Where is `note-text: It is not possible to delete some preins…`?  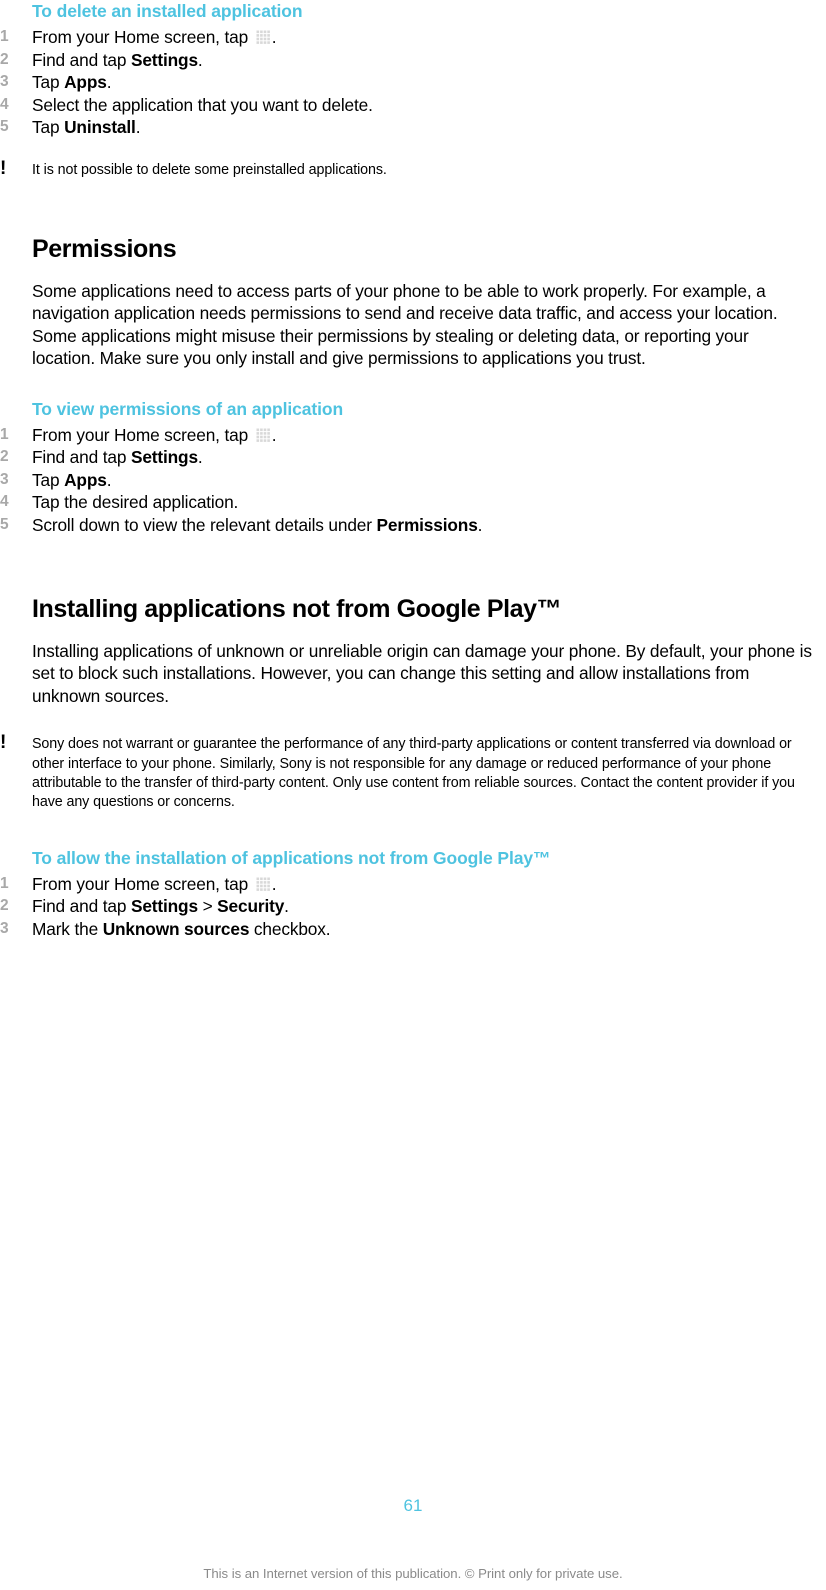 note-text: It is not possible to delete some preins… is located at coordinates (209, 169).